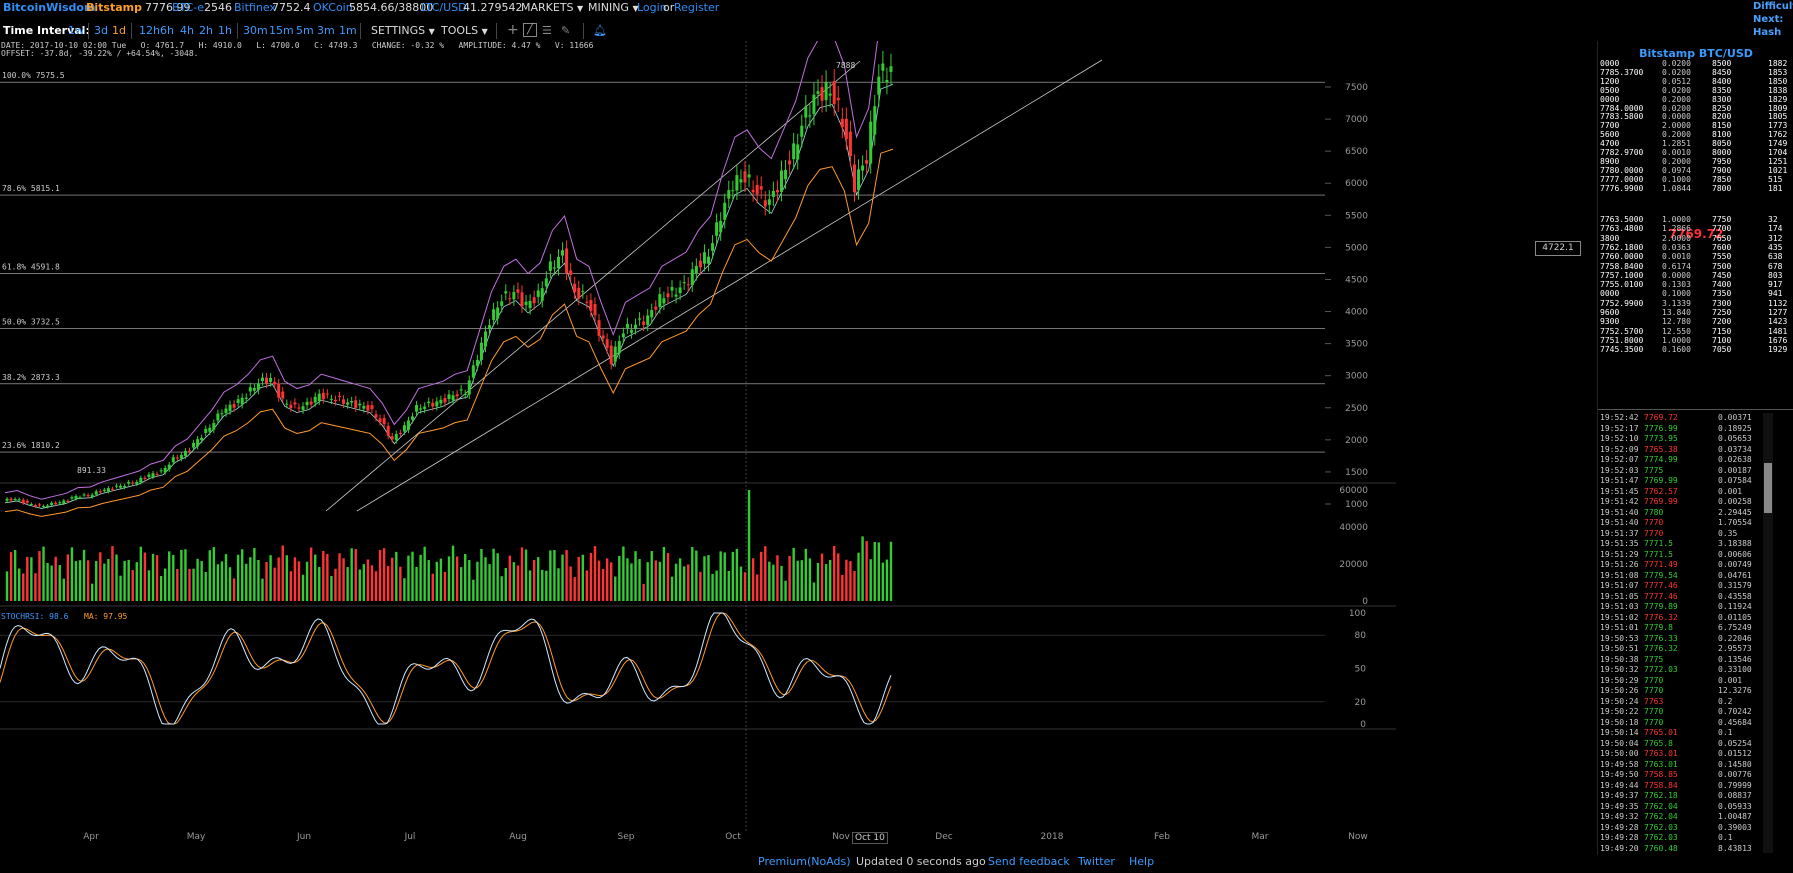 The image size is (1793, 873). Describe the element at coordinates (326, 30) in the screenshot. I see `interval-3m: 3m` at that location.